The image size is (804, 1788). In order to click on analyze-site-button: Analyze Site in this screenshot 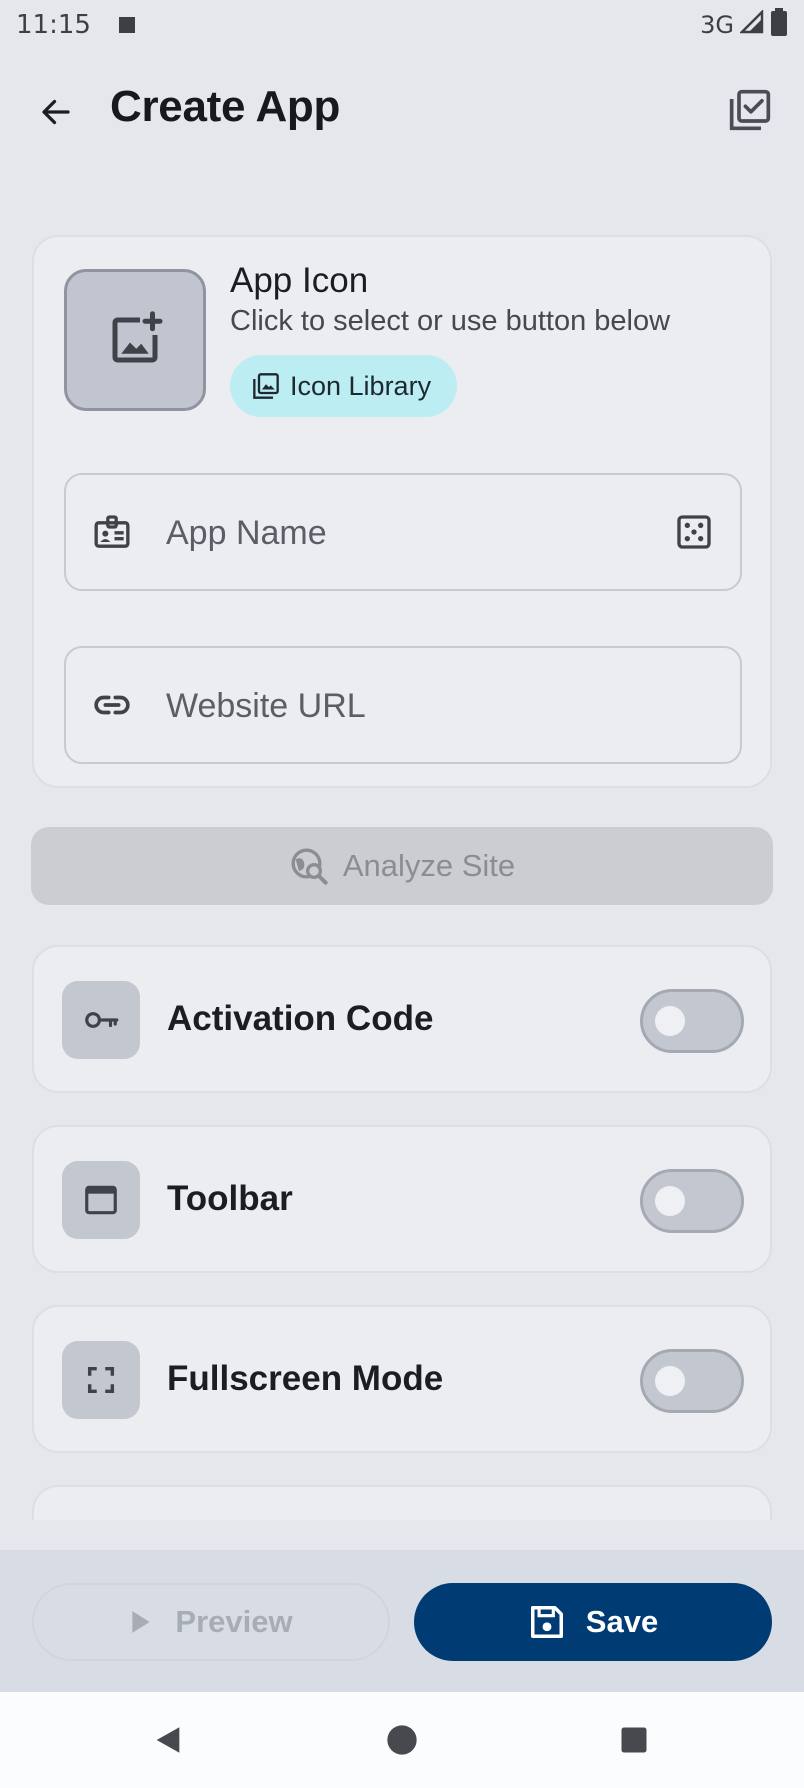, I will do `click(402, 866)`.